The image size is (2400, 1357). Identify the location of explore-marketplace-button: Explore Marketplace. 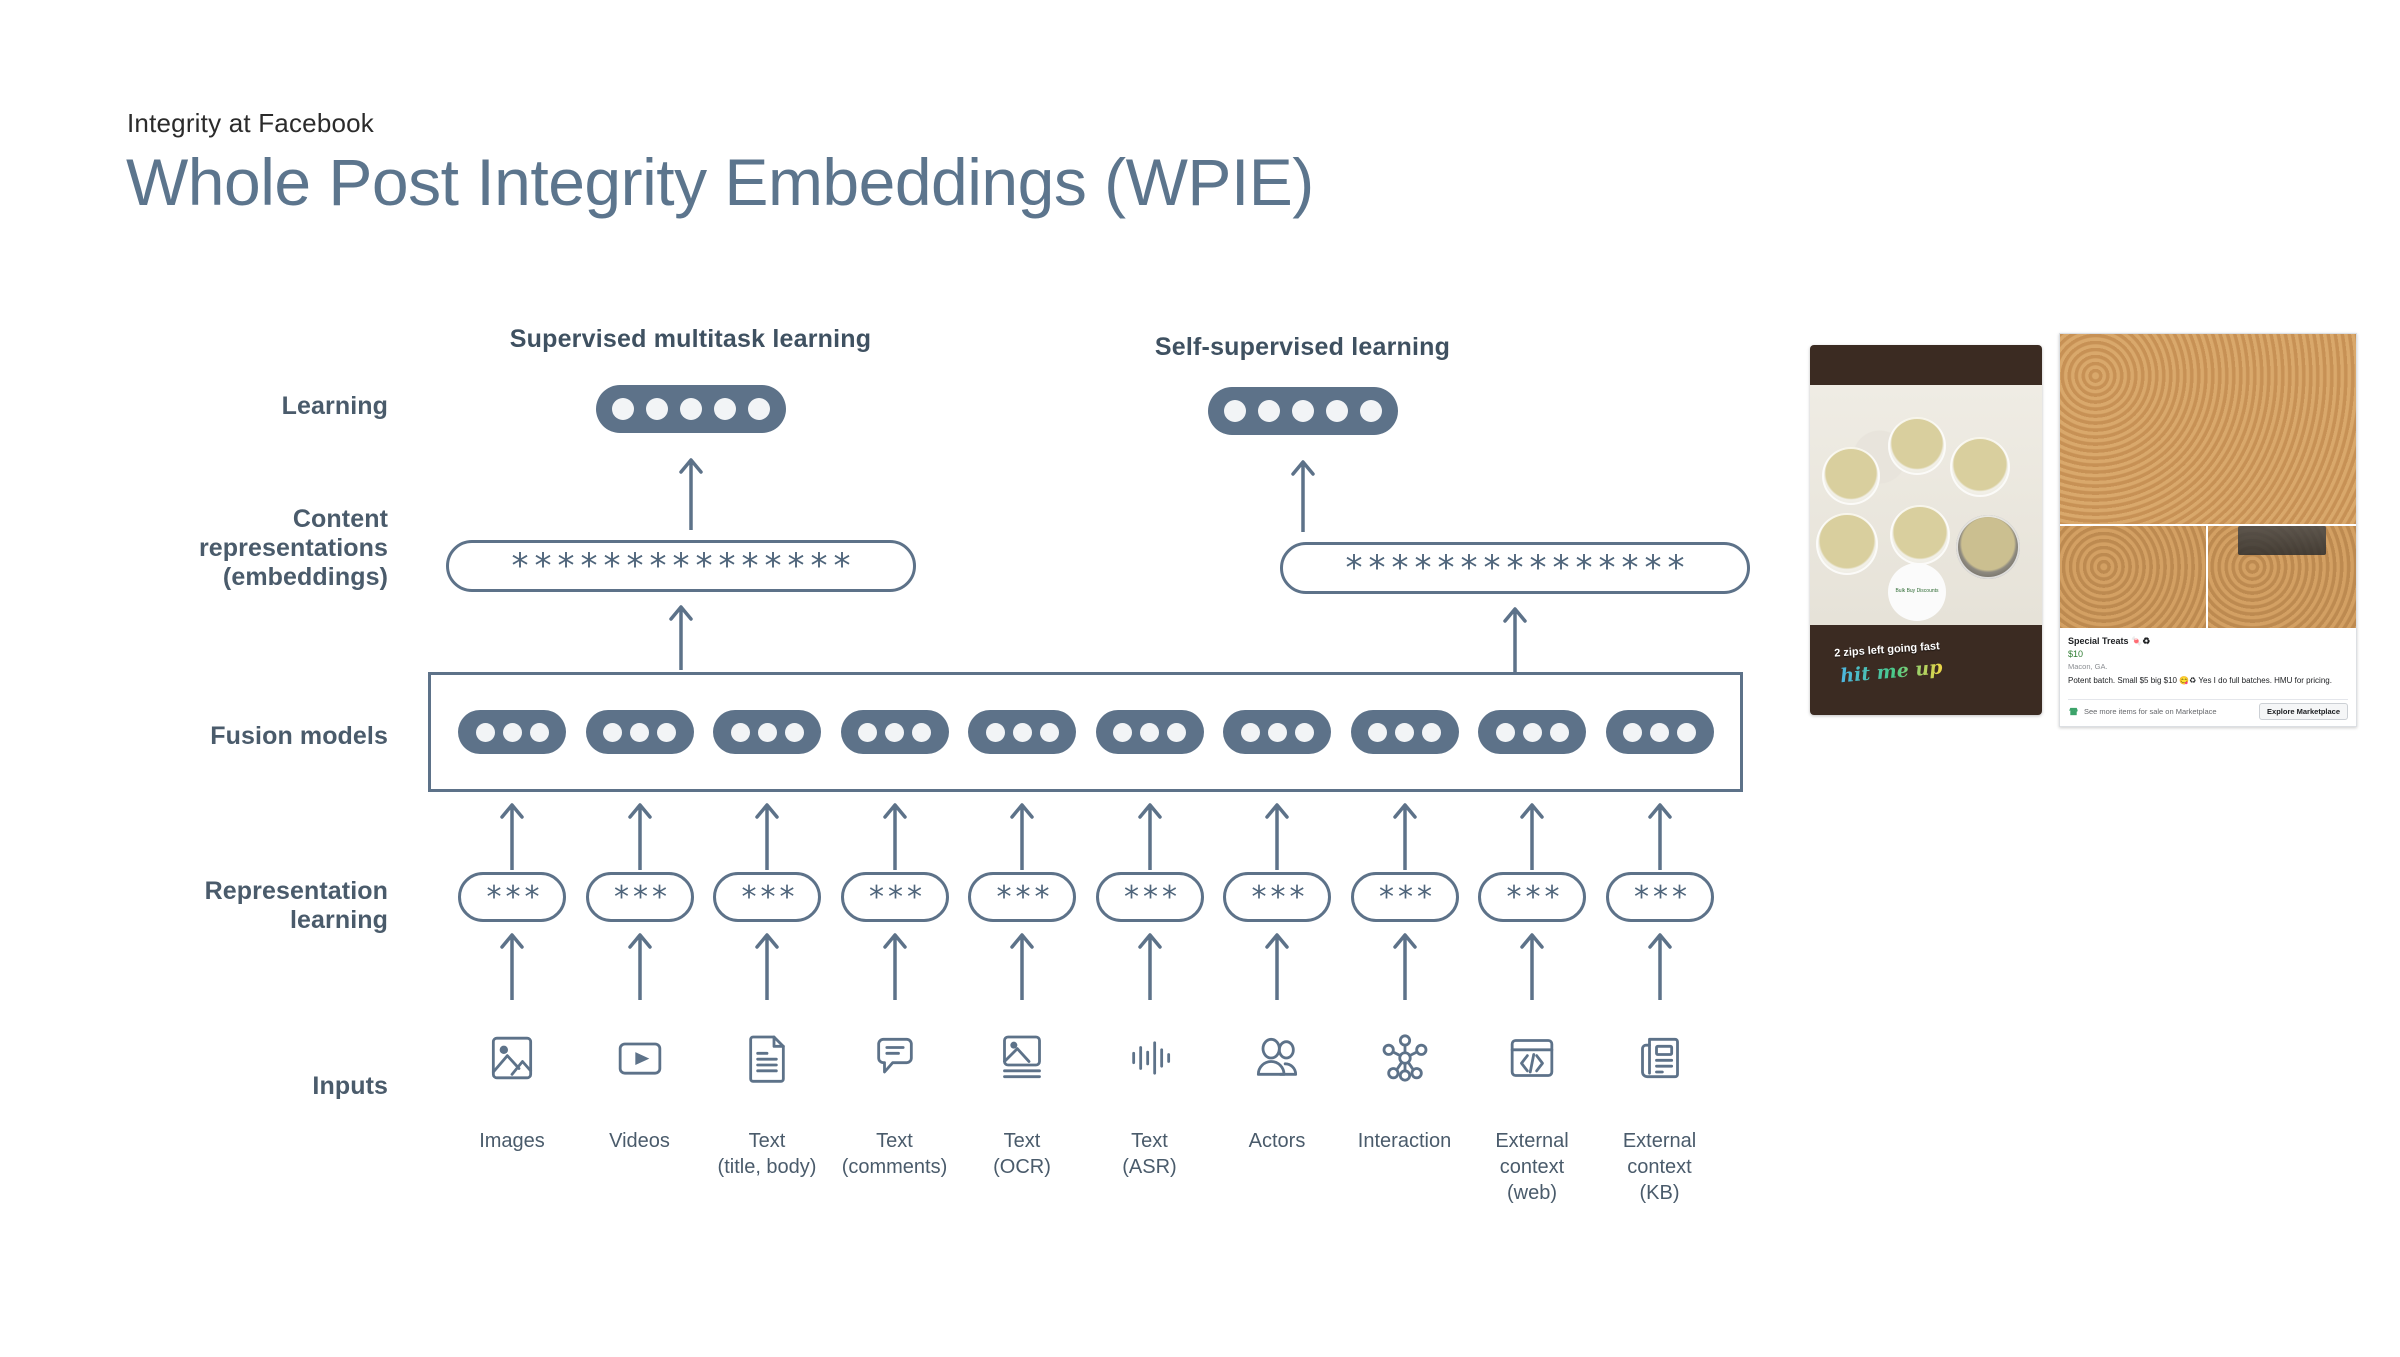
(2303, 711).